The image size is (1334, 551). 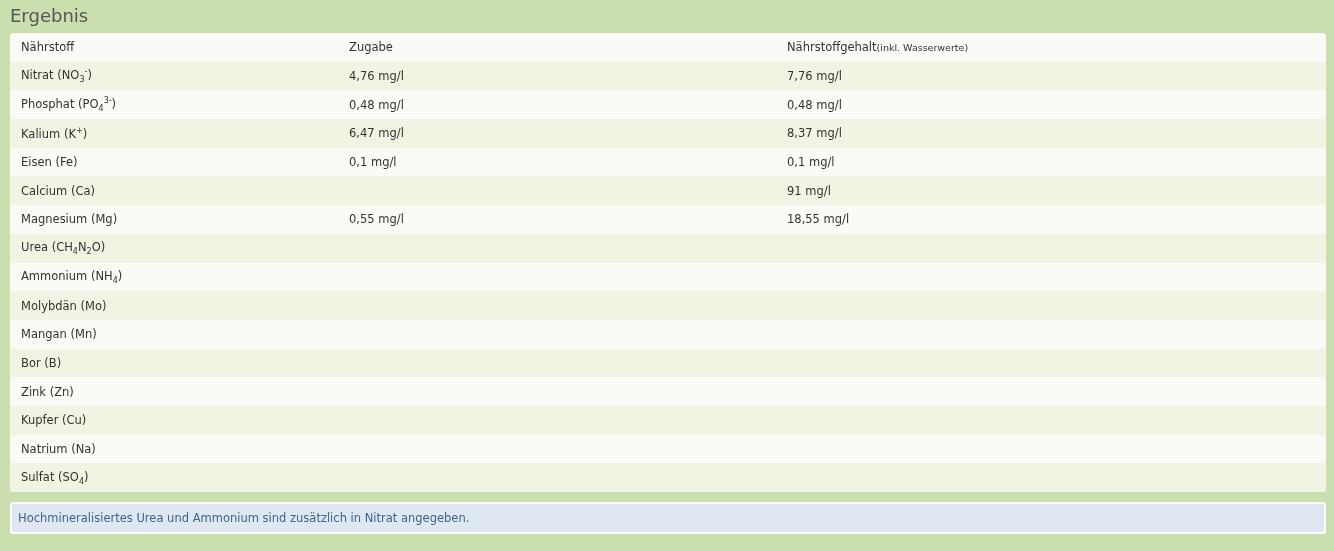 I want to click on table-cell: Zink (Zn), so click(x=47, y=391).